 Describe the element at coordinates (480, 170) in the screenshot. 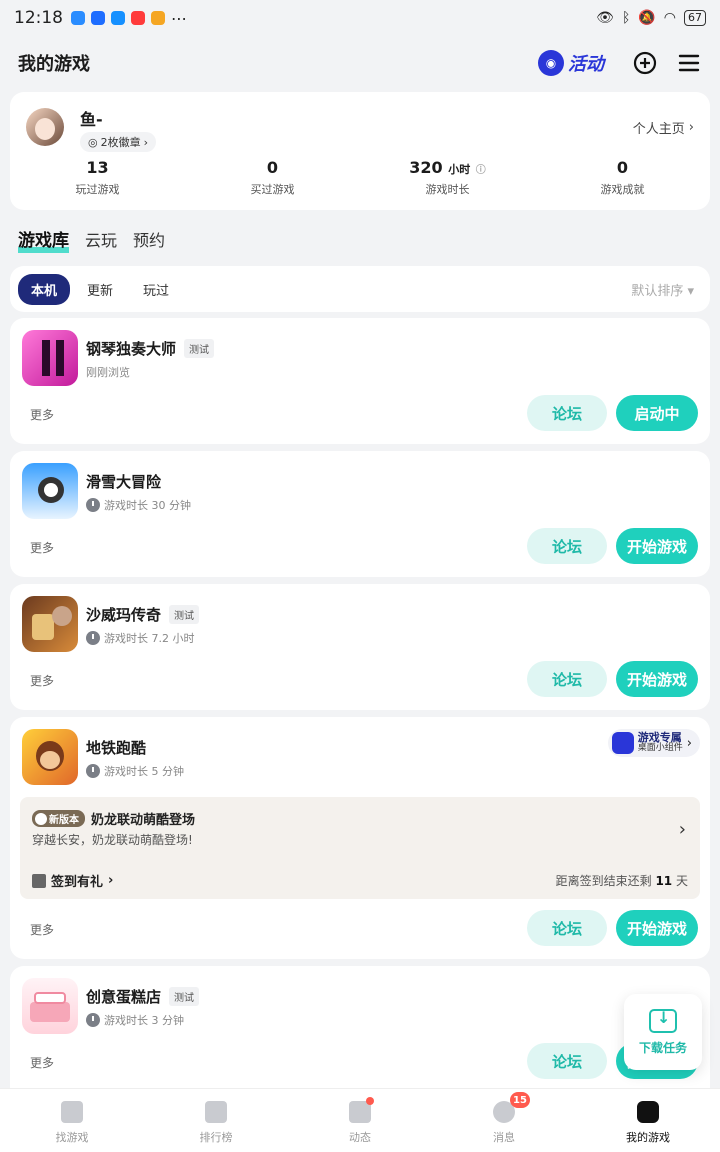

I see `info-icon: ⓘ` at that location.